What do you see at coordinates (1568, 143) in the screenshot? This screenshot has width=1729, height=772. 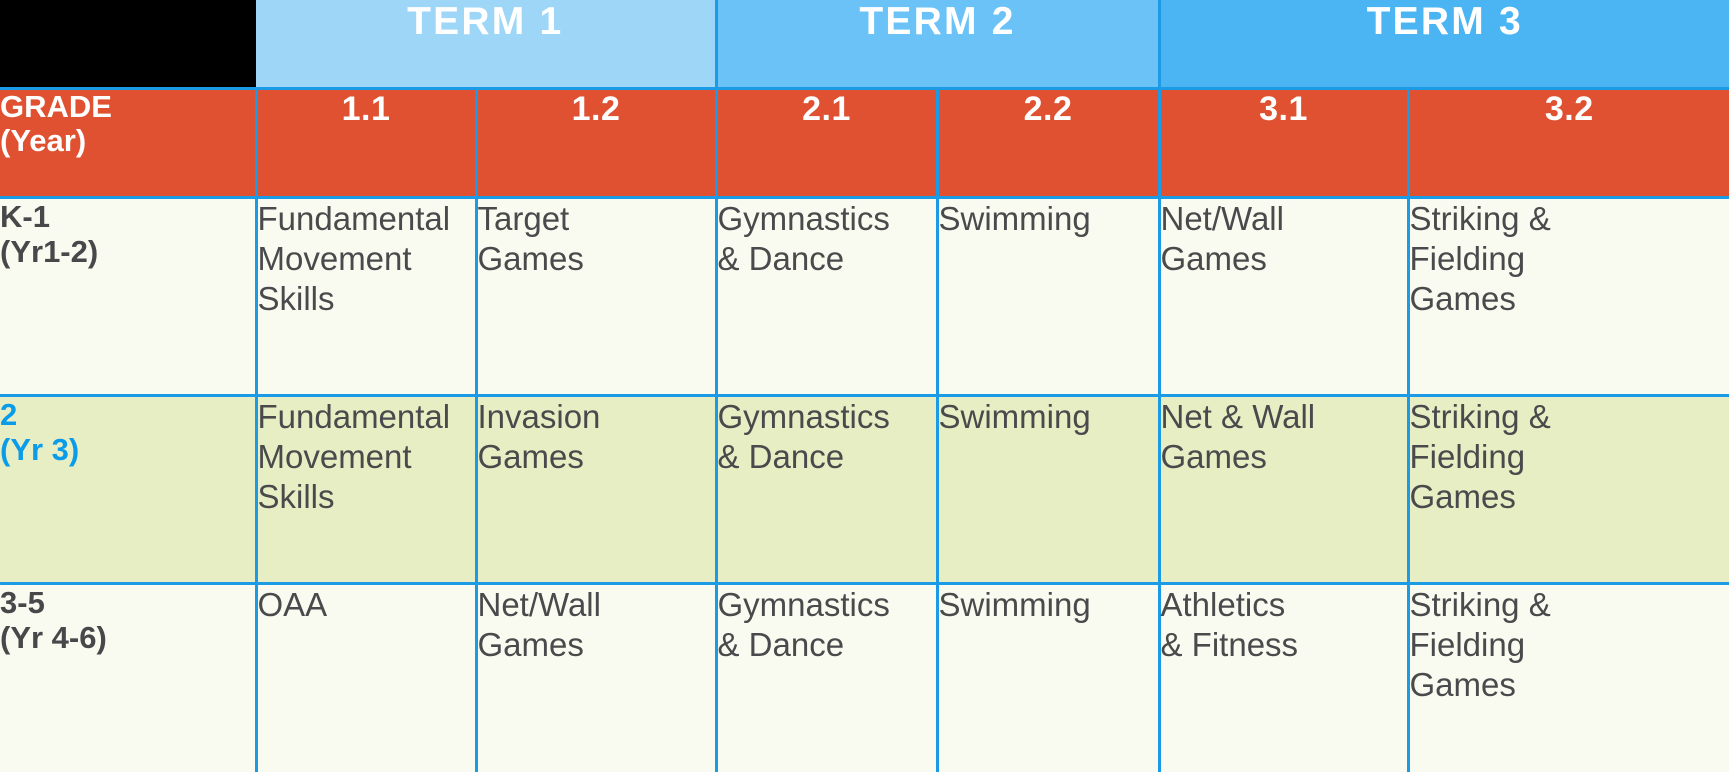 I see `unit-header-3-2: 3.2` at bounding box center [1568, 143].